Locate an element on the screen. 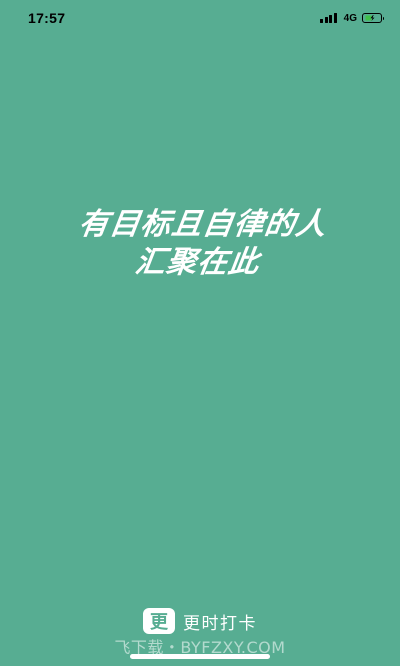  status-time: 17:57 is located at coordinates (47, 18).